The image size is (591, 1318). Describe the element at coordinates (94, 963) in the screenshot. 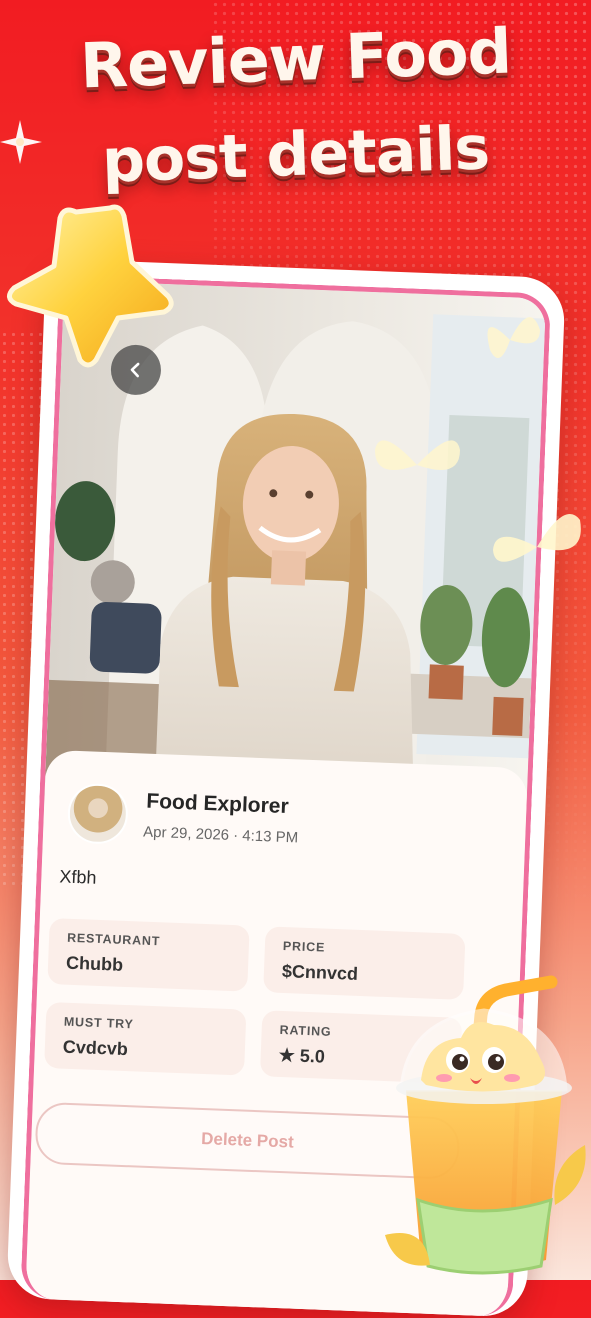

I see `restaurant-value: Chubb` at that location.